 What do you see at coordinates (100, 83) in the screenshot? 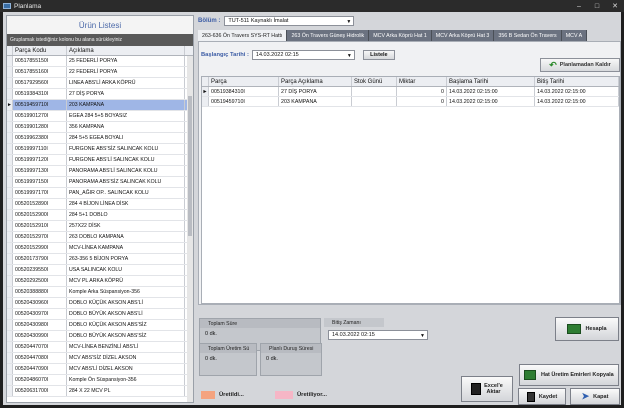
I see `list-item: 00517929560I LINEA ABS'Lİ ARKA KÖPRÜ` at bounding box center [100, 83].